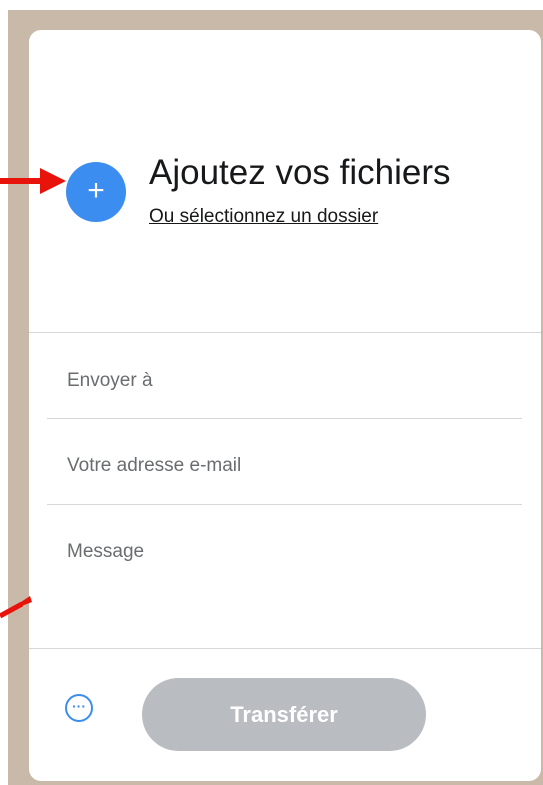 The width and height of the screenshot is (543, 785). I want to click on plus-icon: +, so click(96, 190).